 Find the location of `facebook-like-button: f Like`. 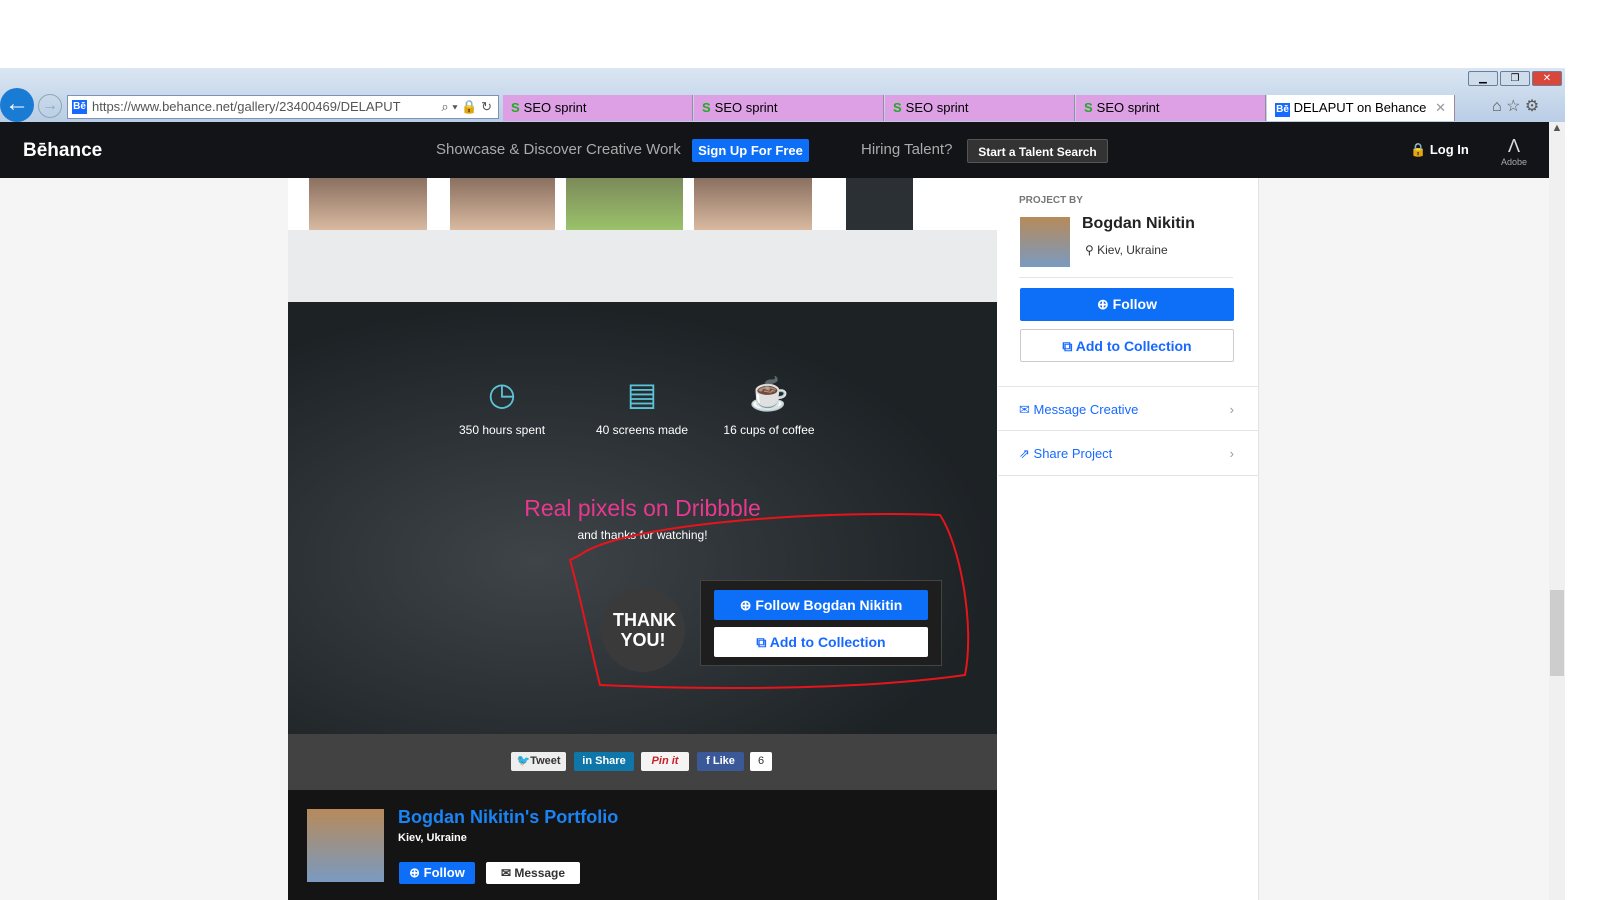

facebook-like-button: f Like is located at coordinates (720, 761).